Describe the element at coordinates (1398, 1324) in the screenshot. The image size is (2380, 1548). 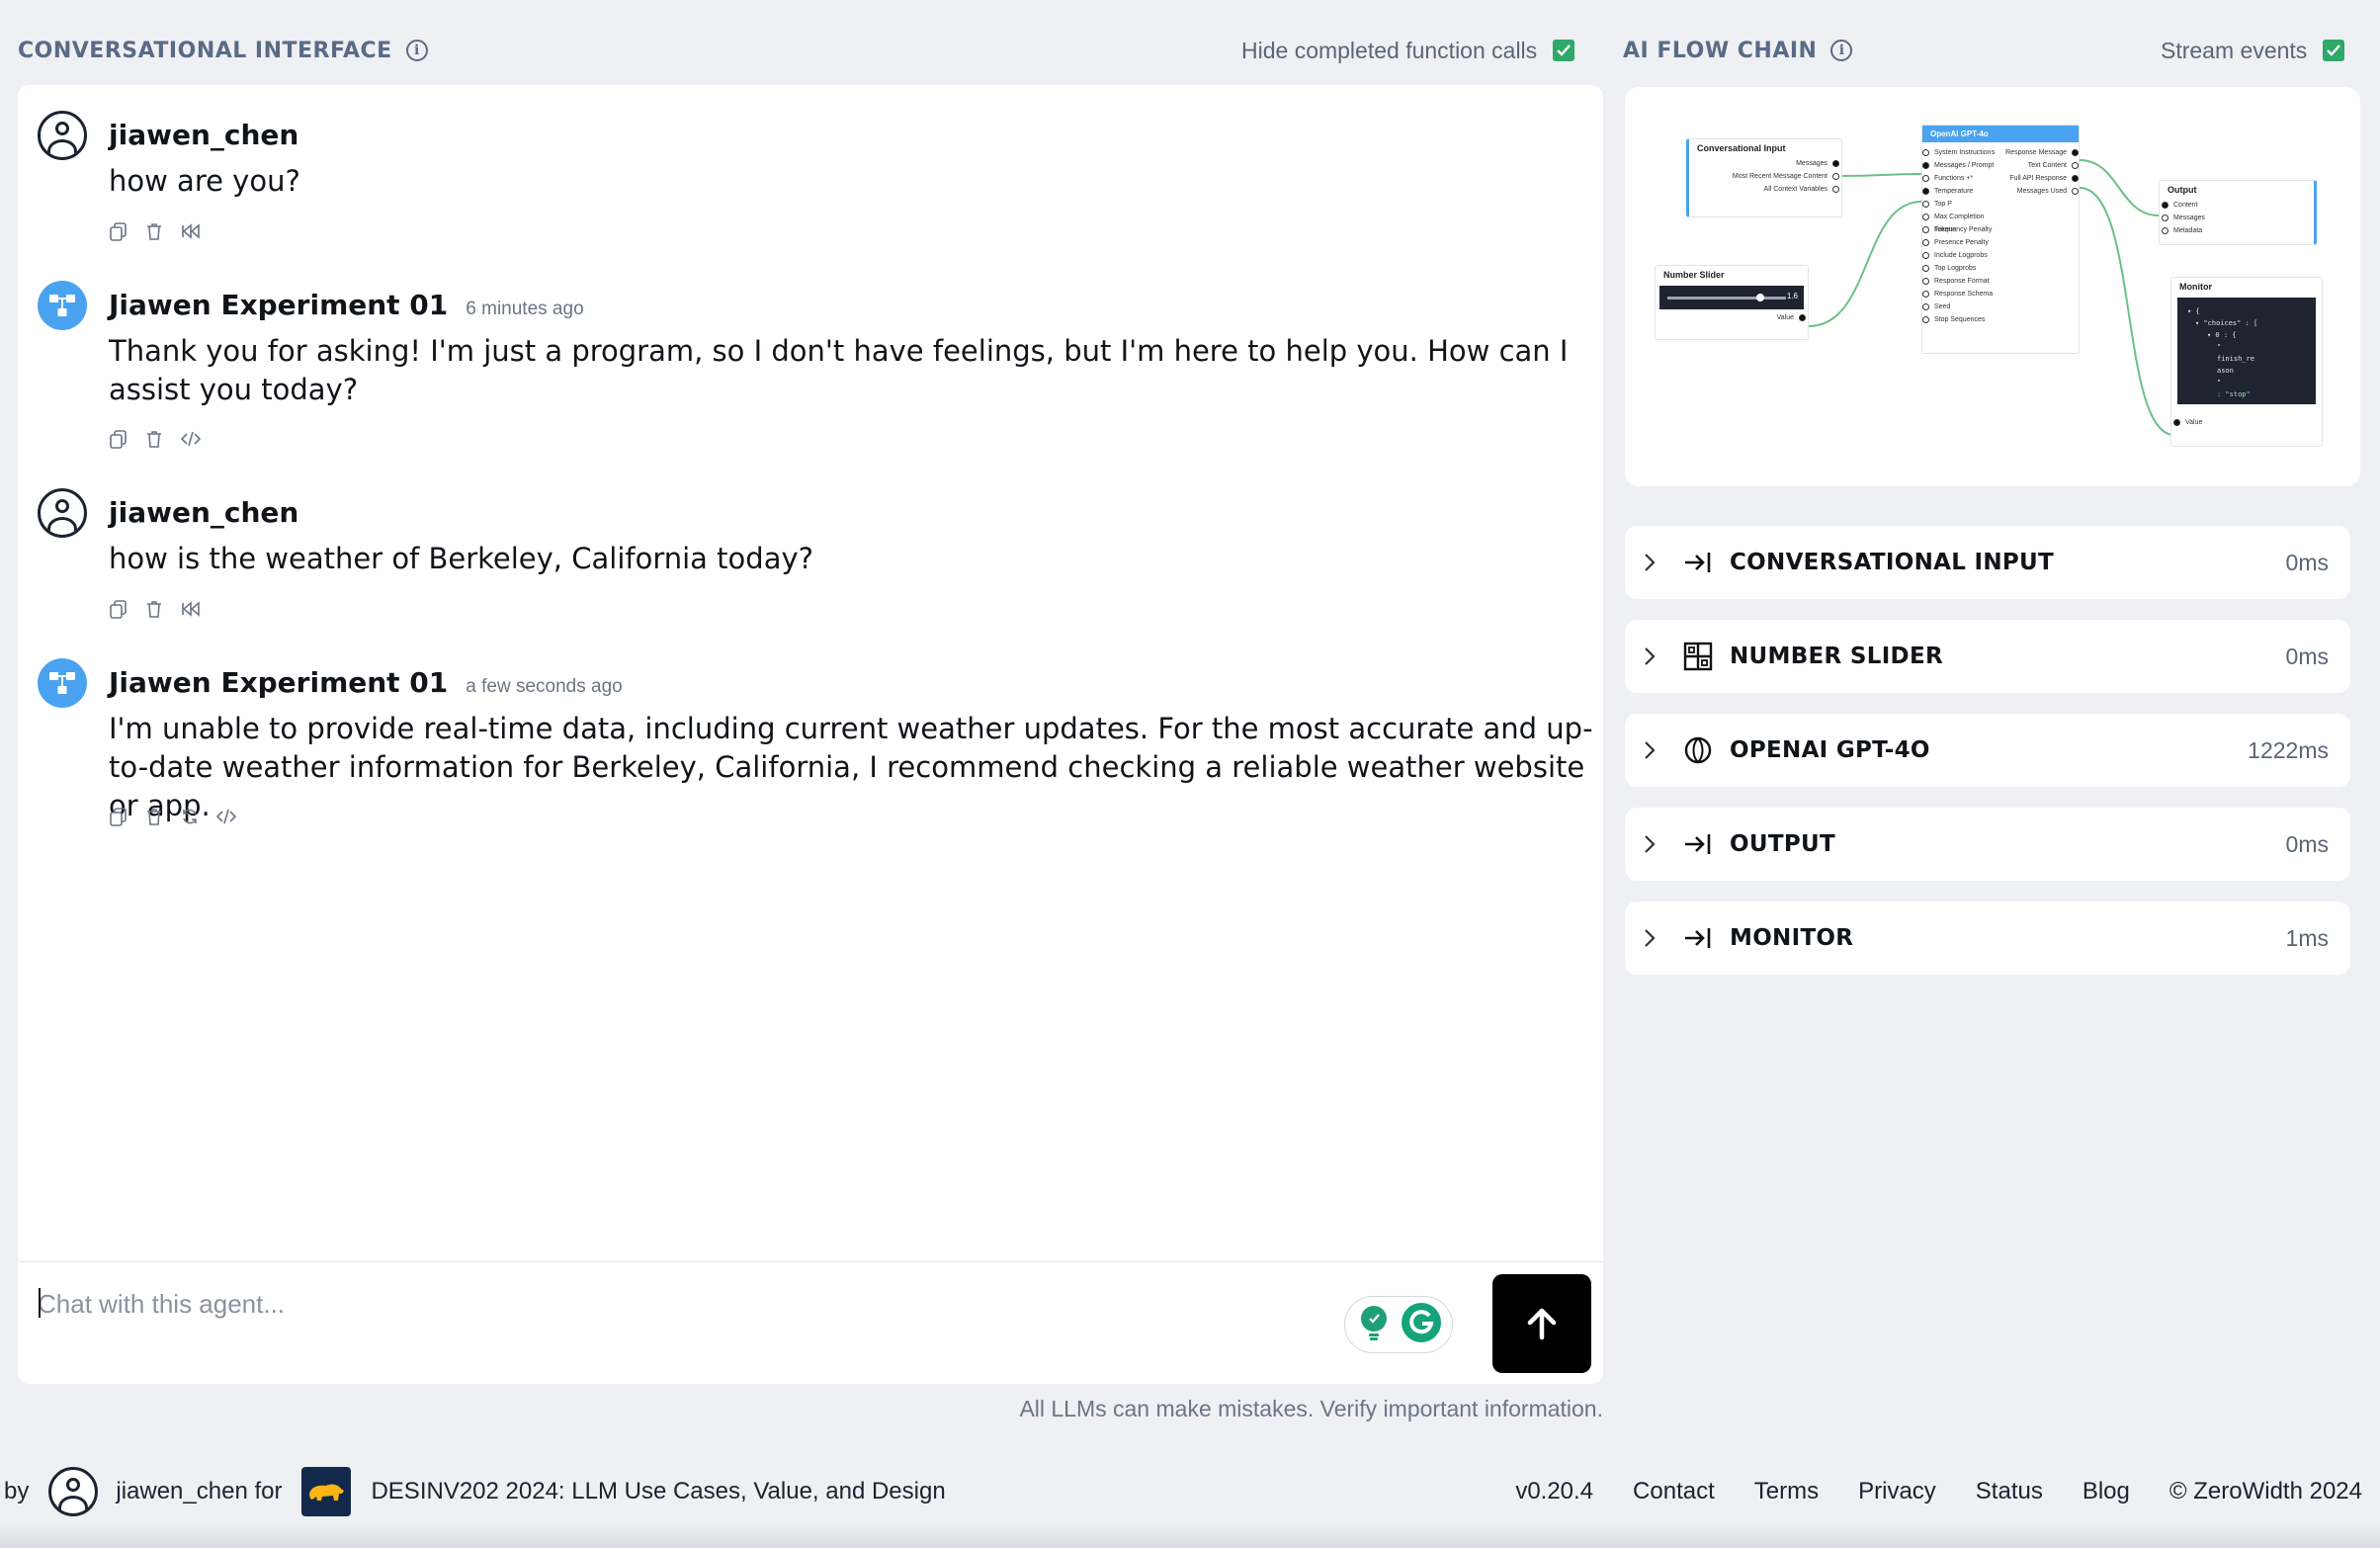
I see `grammarly-widget` at that location.